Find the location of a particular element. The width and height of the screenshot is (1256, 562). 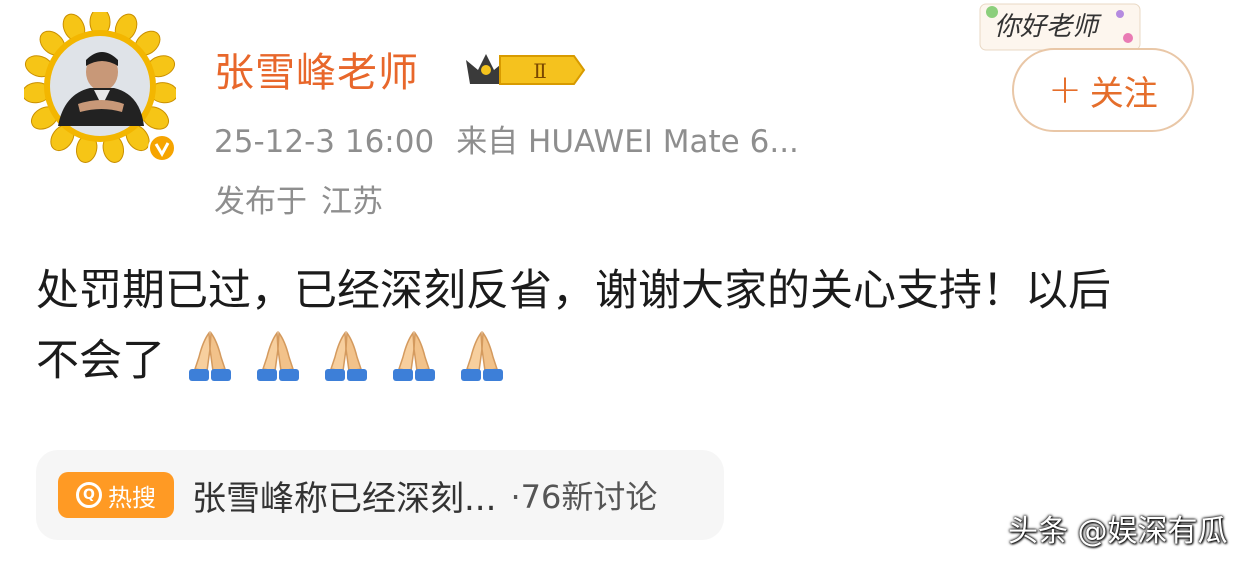

topic-discussion-count: ·76新讨论 is located at coordinates (584, 497).